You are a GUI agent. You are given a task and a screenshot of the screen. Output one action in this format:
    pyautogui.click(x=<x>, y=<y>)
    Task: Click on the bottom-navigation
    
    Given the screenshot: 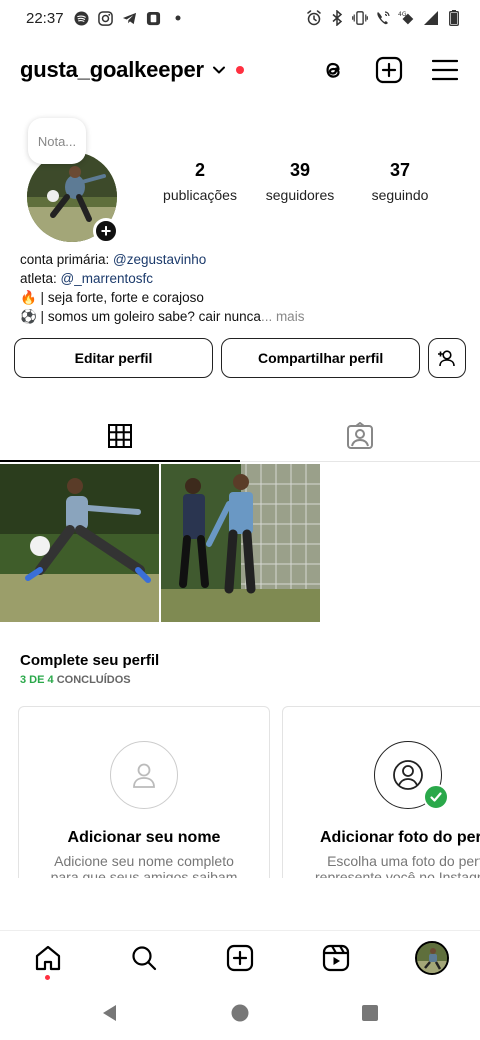 What is the action you would take?
    pyautogui.click(x=240, y=957)
    